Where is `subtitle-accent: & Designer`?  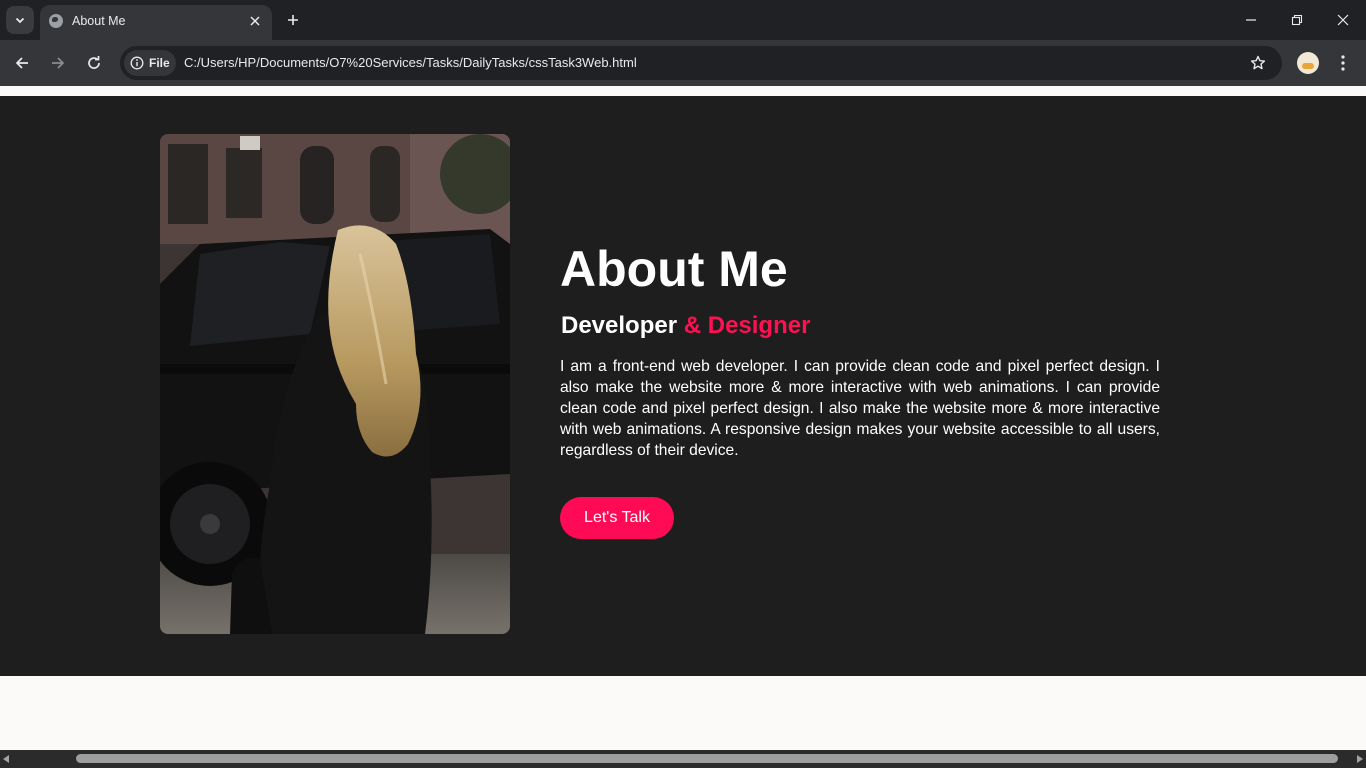 subtitle-accent: & Designer is located at coordinates (744, 325).